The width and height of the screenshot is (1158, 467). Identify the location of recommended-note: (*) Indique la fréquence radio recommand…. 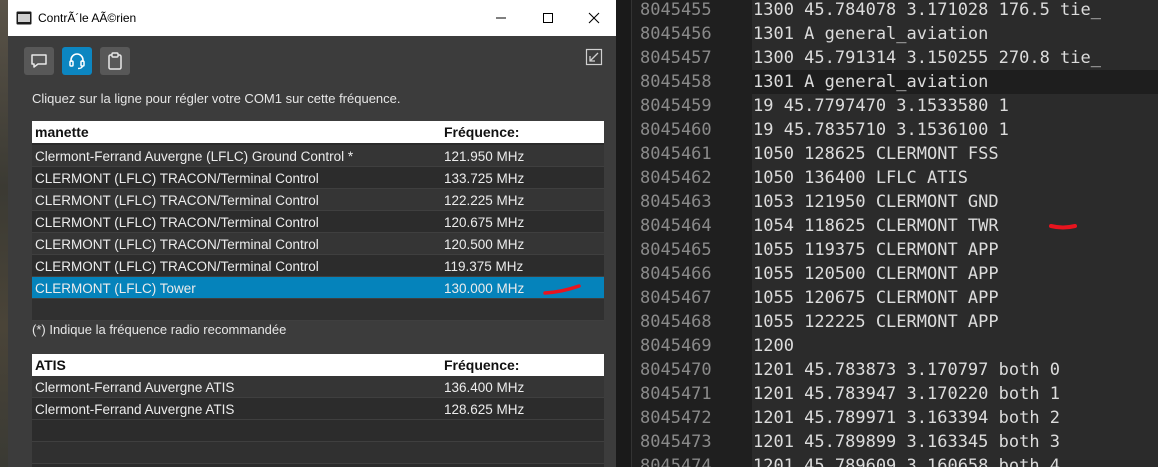
(159, 329).